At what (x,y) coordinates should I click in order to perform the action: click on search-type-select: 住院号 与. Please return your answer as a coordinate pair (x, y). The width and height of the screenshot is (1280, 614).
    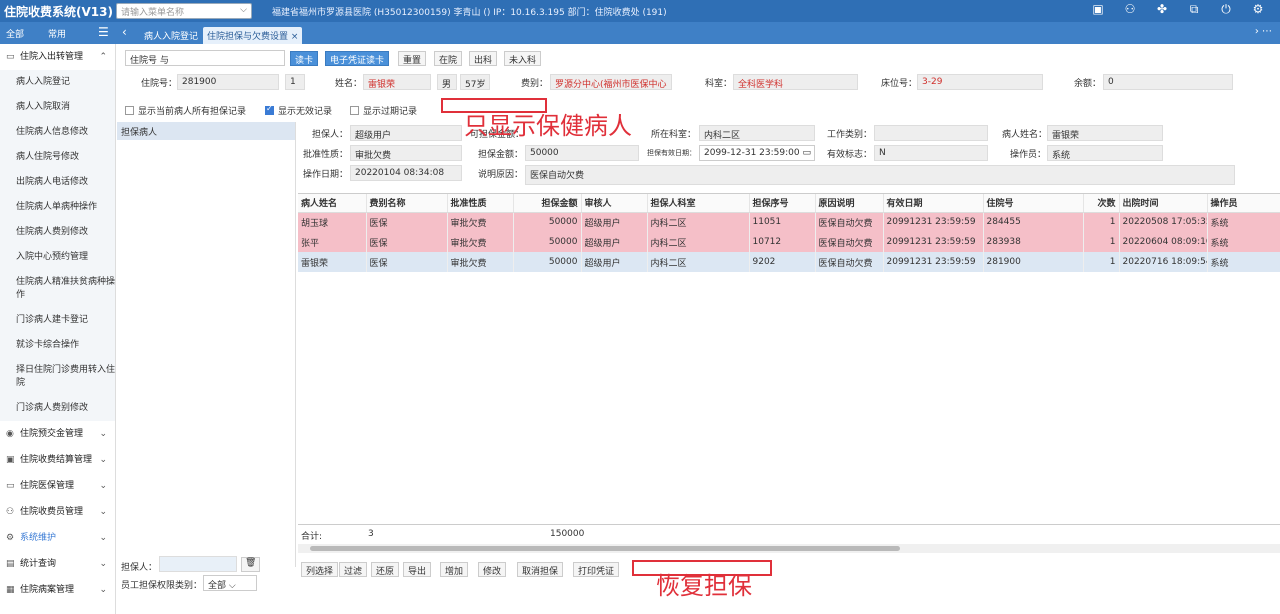
    Looking at the image, I should click on (205, 58).